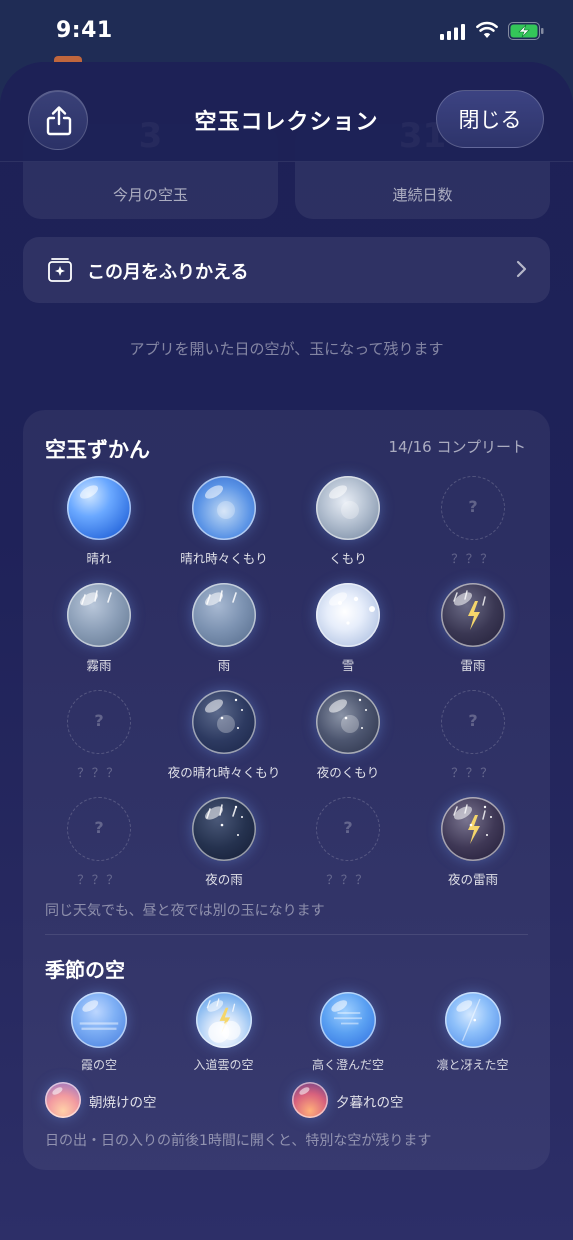 The image size is (573, 1240). What do you see at coordinates (99, 558) in the screenshot?
I see `orb-name: 晴れ` at bounding box center [99, 558].